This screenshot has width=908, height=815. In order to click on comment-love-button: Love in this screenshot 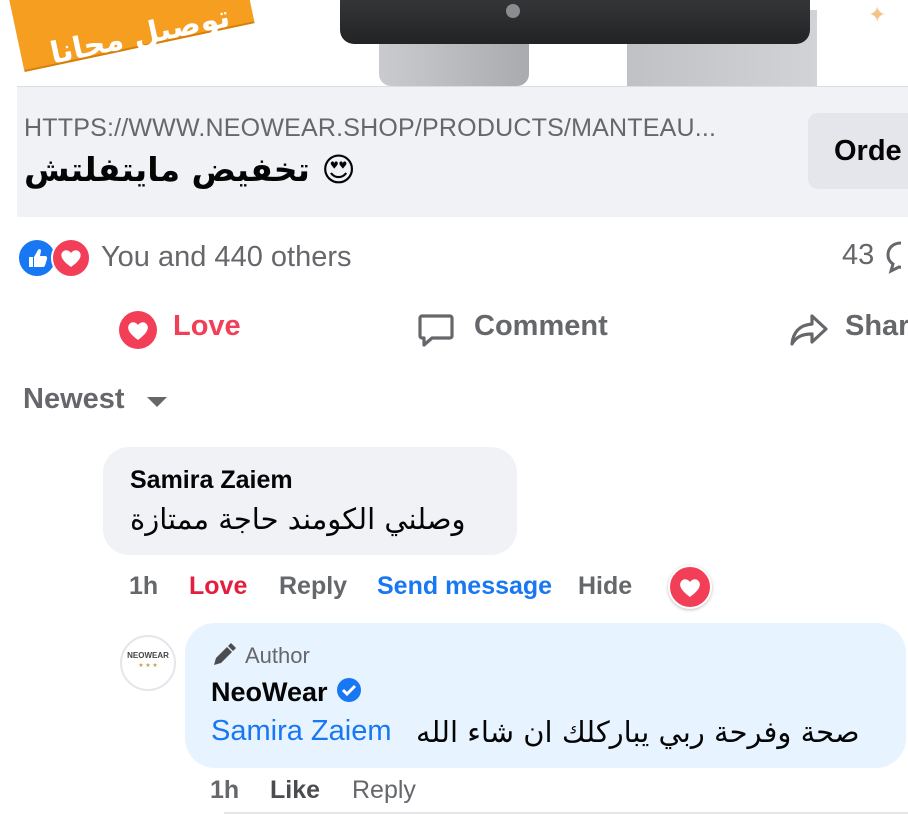, I will do `click(218, 586)`.